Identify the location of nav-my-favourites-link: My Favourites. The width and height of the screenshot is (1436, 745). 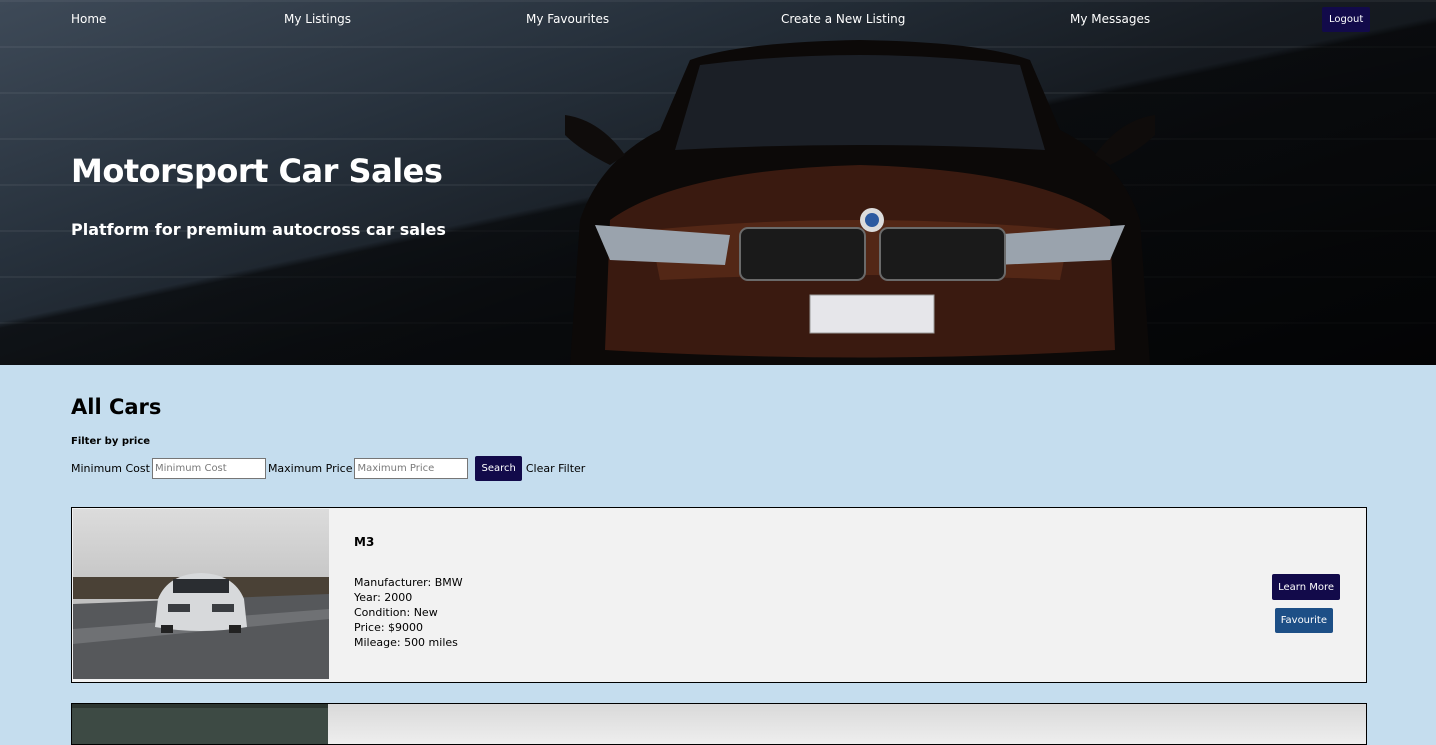
(567, 19).